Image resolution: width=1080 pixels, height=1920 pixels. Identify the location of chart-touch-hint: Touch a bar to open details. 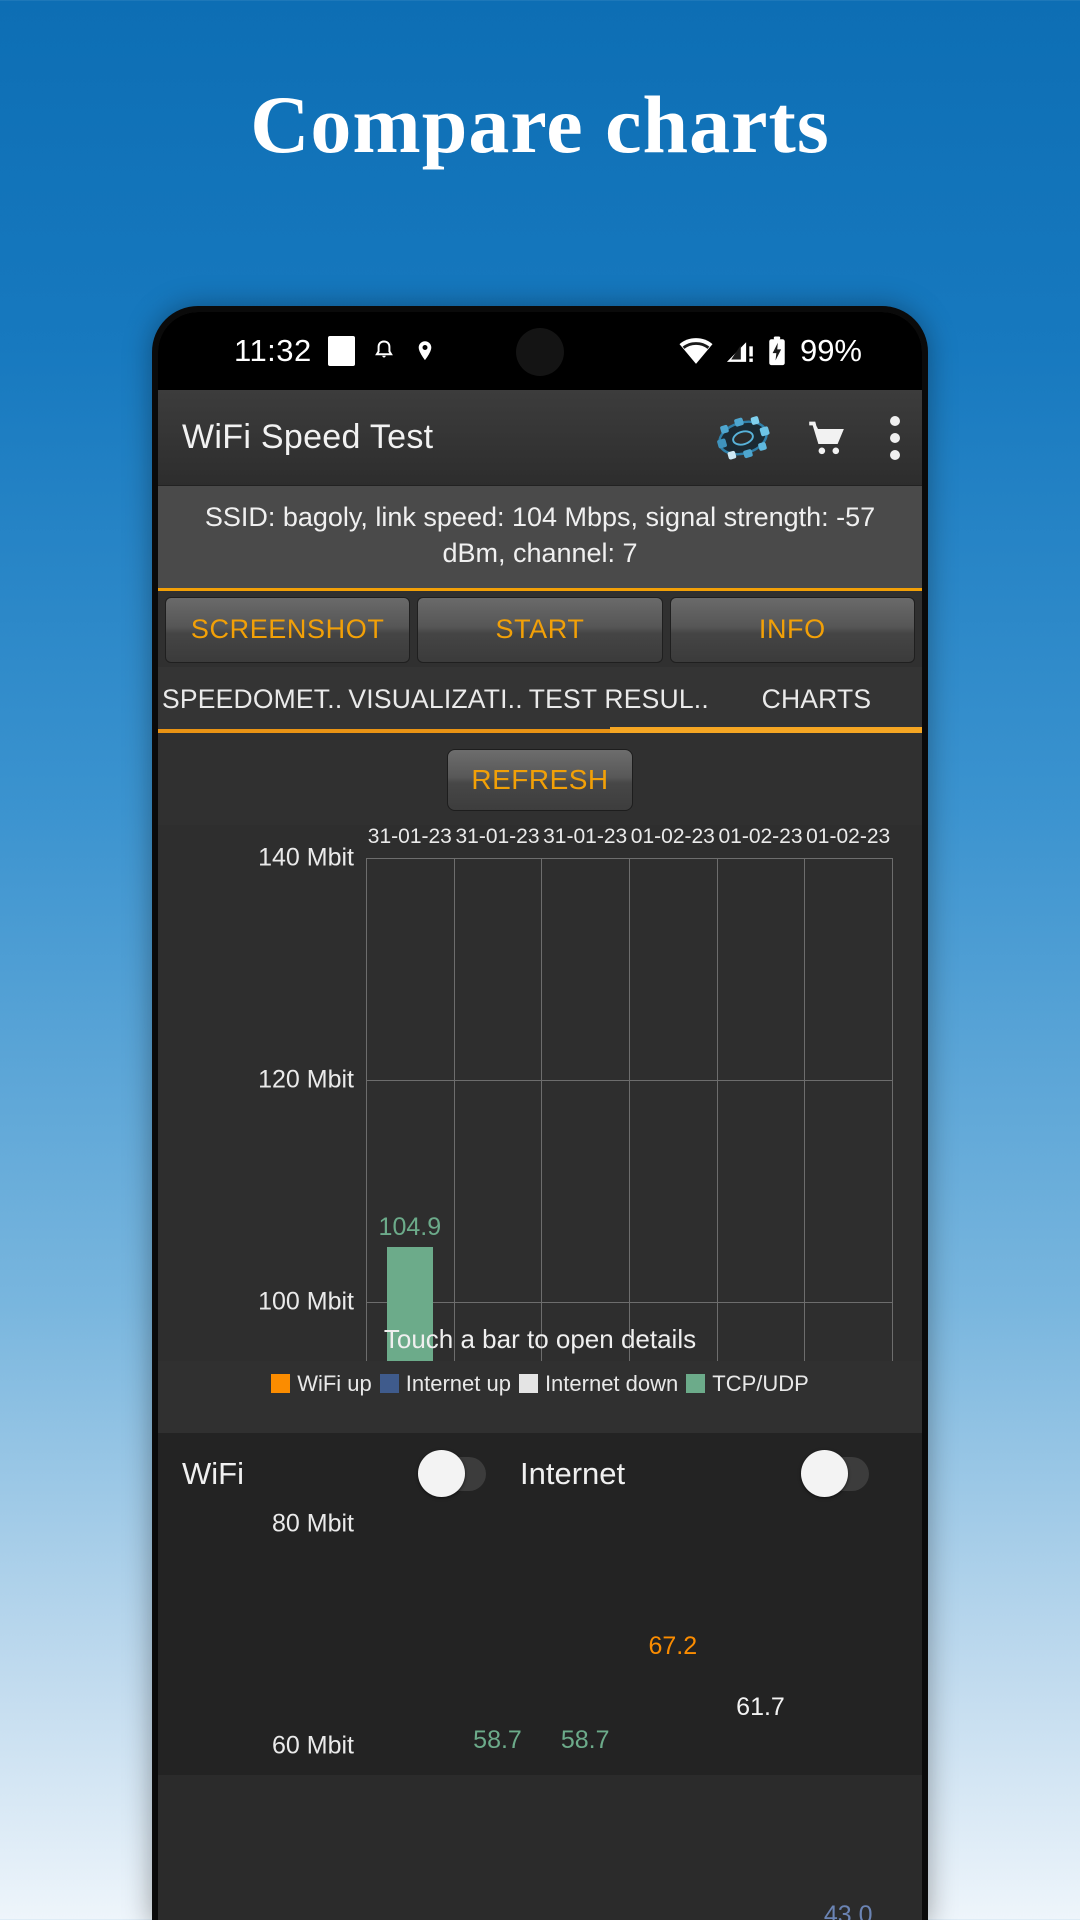
(540, 1338).